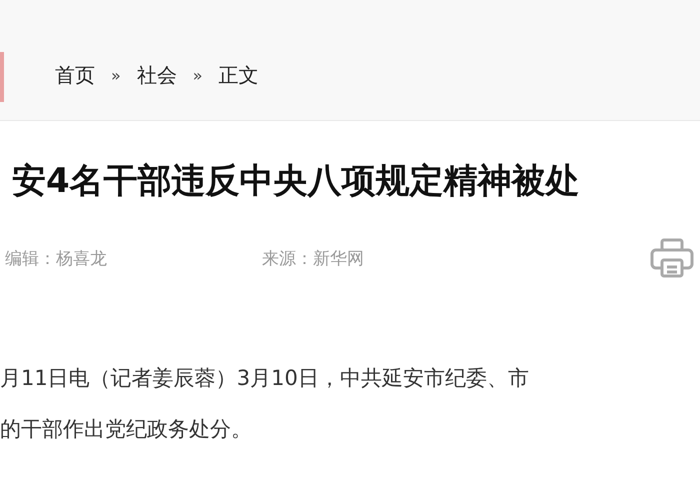  What do you see at coordinates (156, 75) in the screenshot?
I see `breadcrumb-link: 社会` at bounding box center [156, 75].